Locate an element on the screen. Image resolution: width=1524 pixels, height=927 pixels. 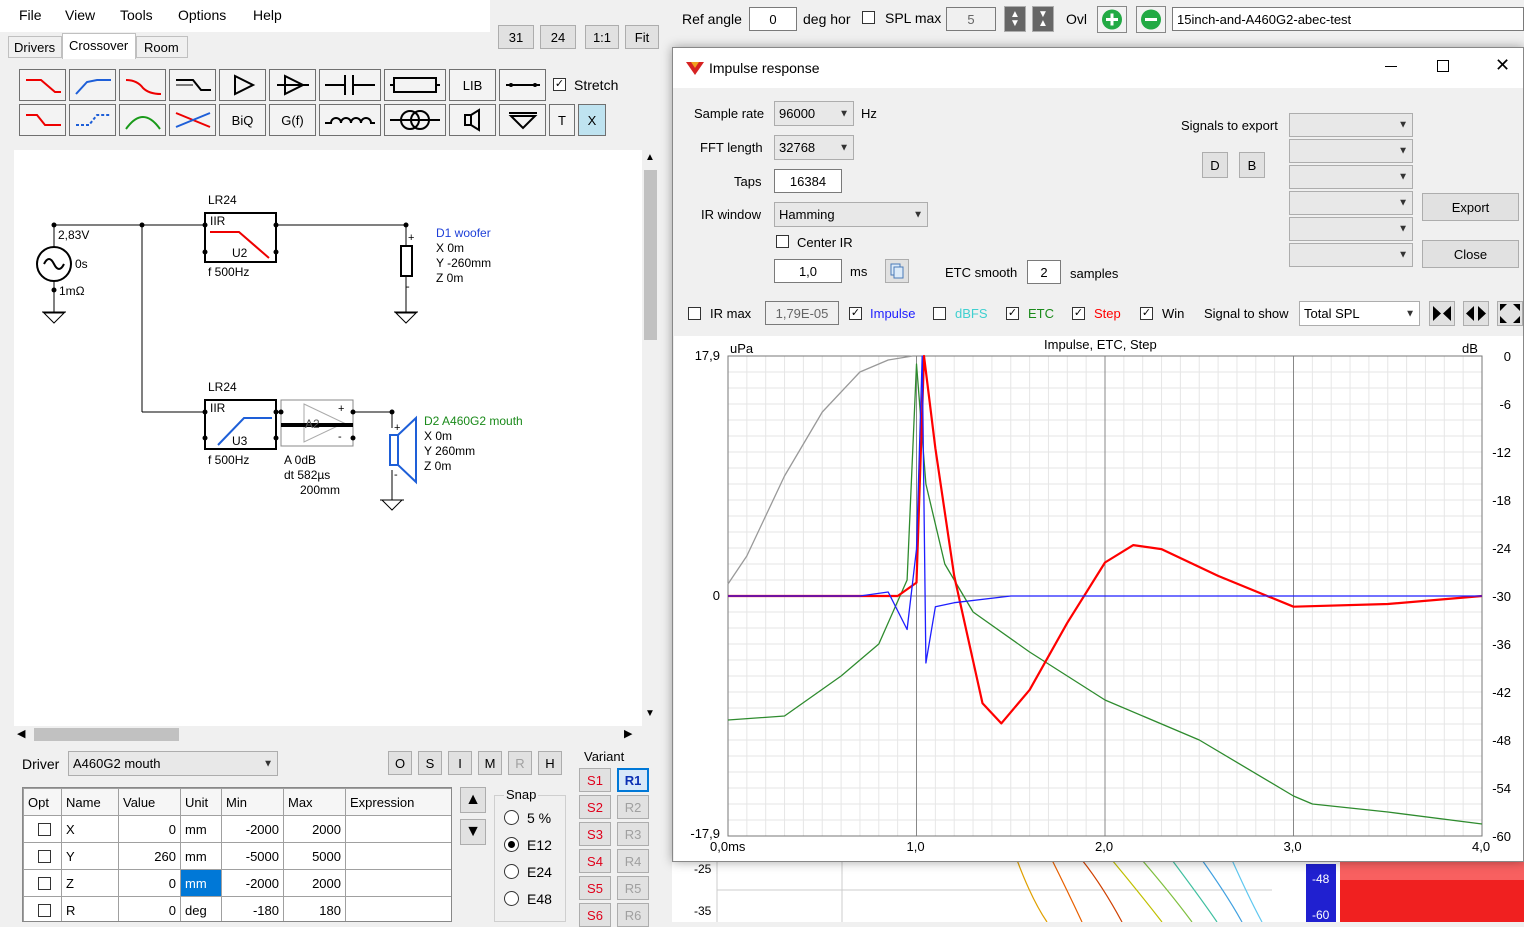
driver-select: A460G2 mouth ▼ is located at coordinates (173, 763).